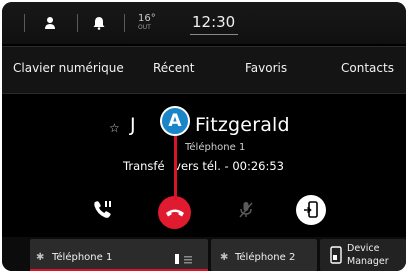 The width and height of the screenshot is (408, 273). Describe the element at coordinates (246, 210) in the screenshot. I see `mute-microphone-icon` at that location.